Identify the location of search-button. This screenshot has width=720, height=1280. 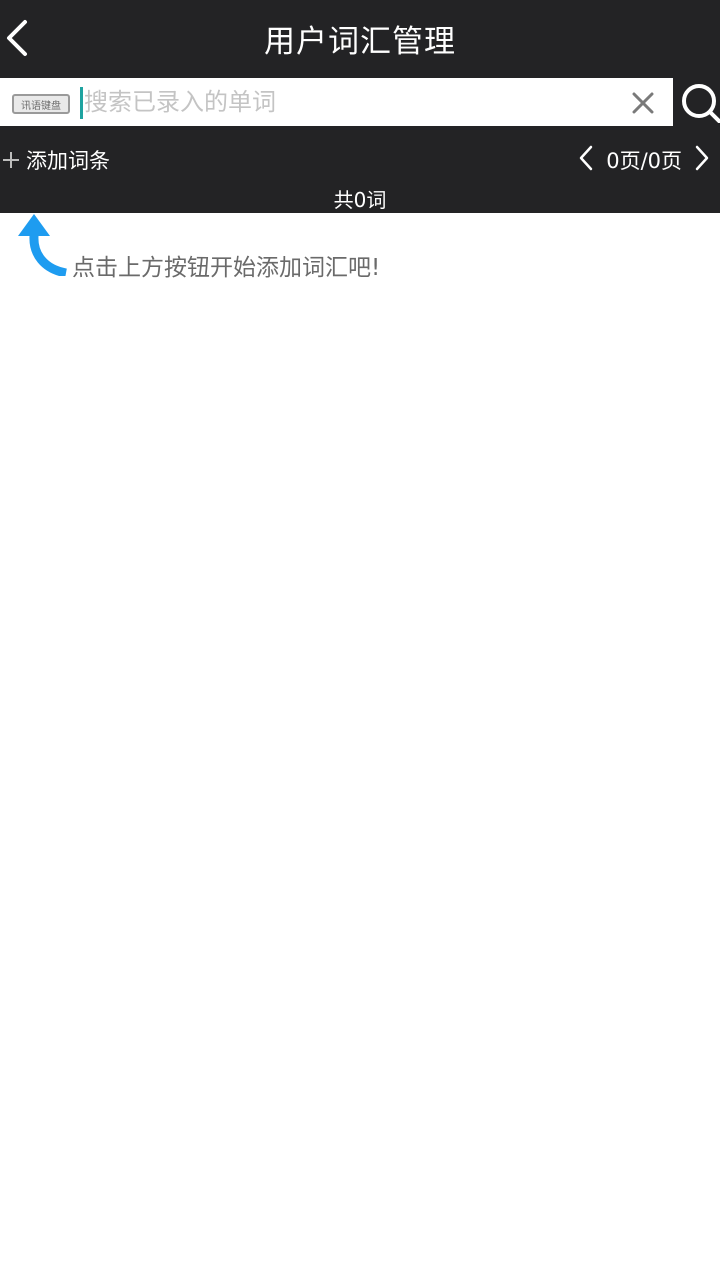
(700, 103).